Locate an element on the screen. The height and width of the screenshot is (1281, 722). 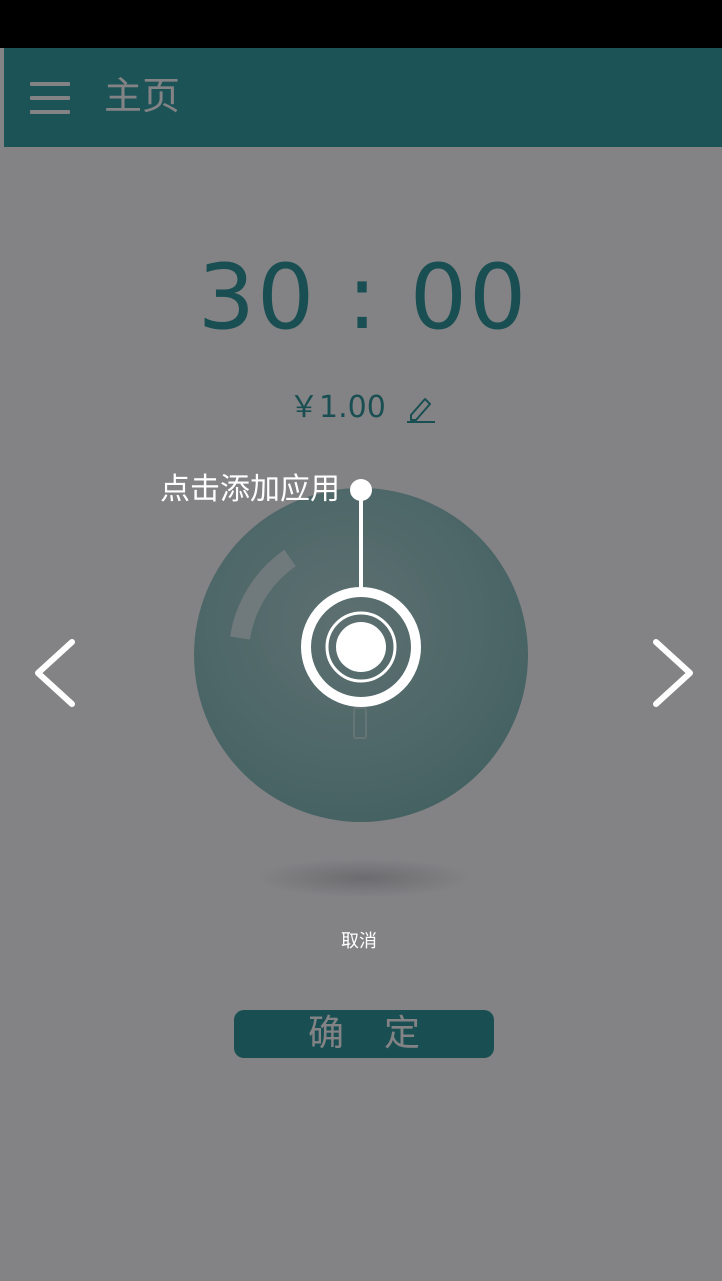
guide-pointer is located at coordinates (361, 593).